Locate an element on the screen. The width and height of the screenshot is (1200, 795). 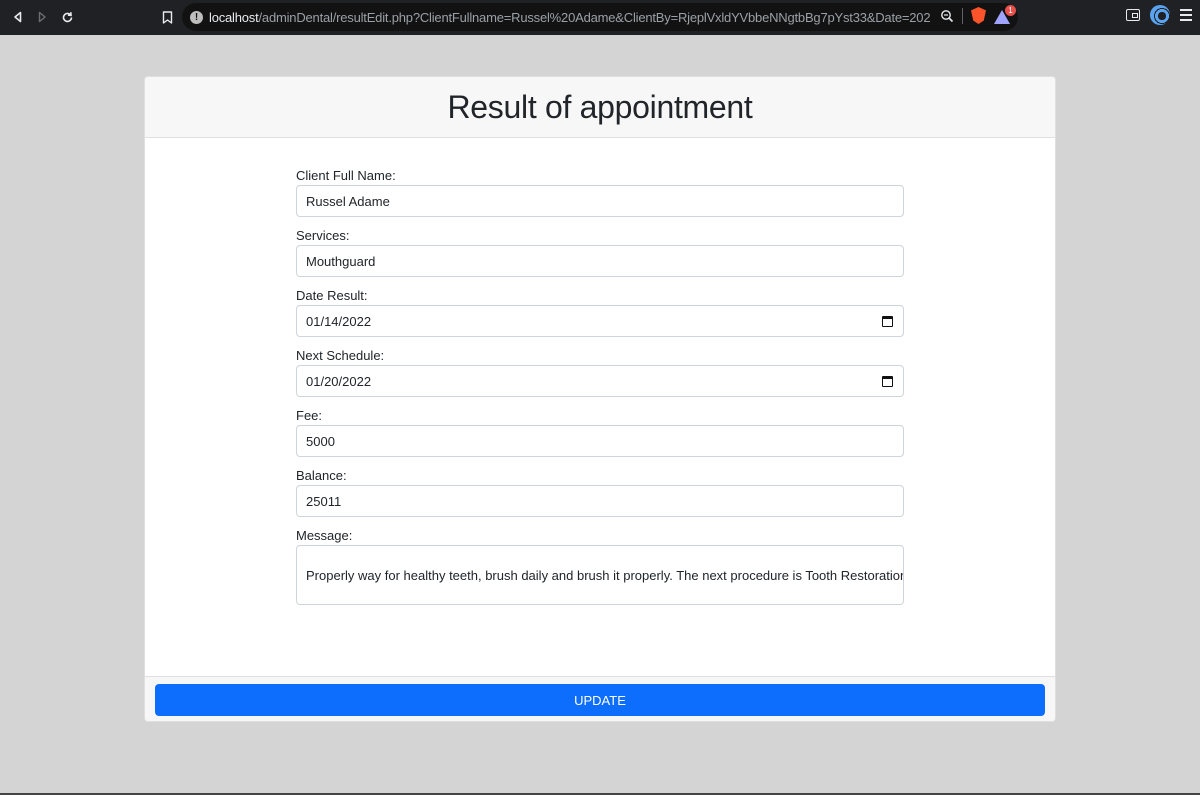
brave-shields-icon is located at coordinates (978, 15).